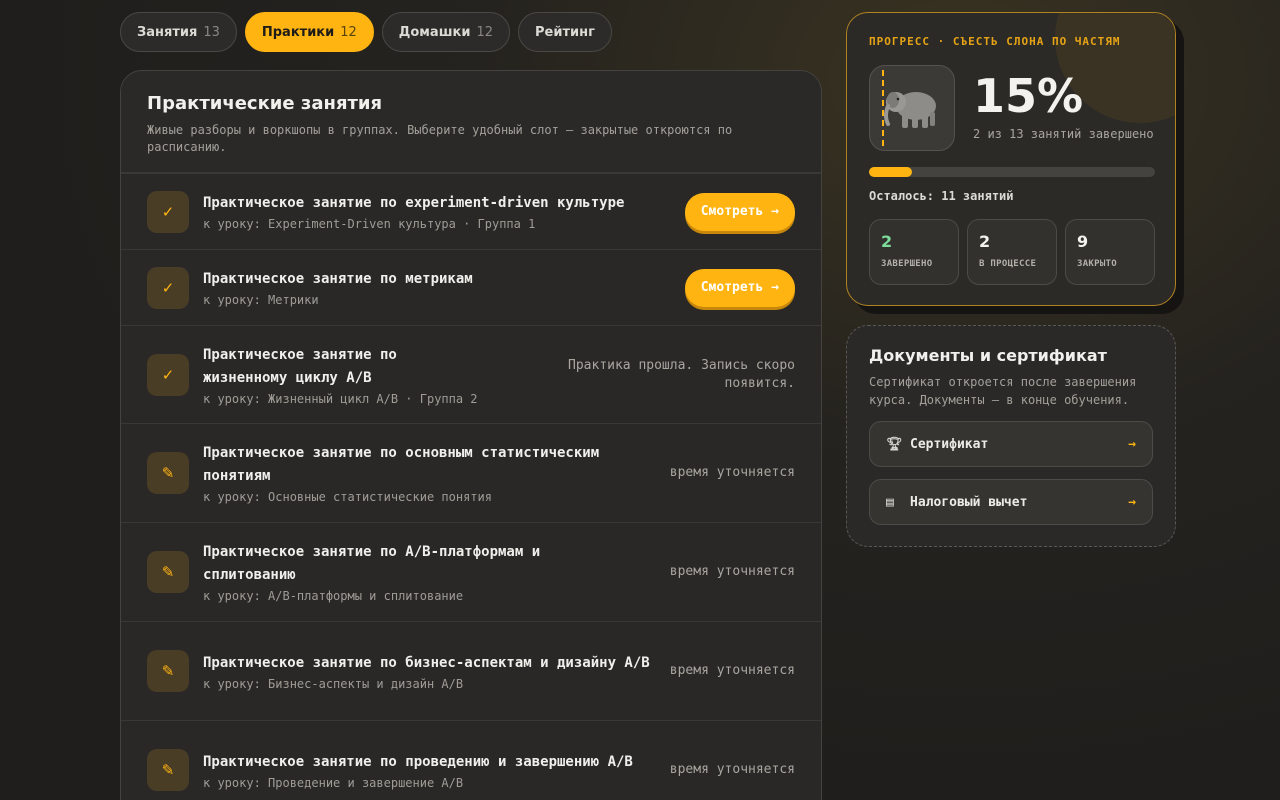 Image resolution: width=1280 pixels, height=800 pixels. I want to click on stat-in-progress: 2 В ПРОЦЕССЕ, so click(1012, 252).